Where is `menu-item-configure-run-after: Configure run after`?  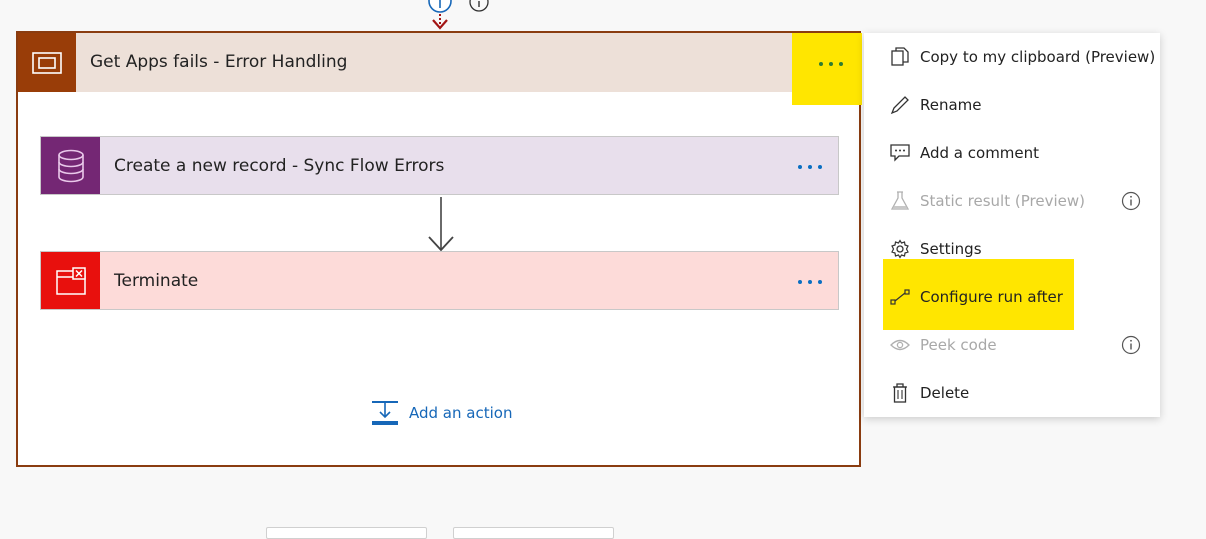 menu-item-configure-run-after: Configure run after is located at coordinates (1012, 297).